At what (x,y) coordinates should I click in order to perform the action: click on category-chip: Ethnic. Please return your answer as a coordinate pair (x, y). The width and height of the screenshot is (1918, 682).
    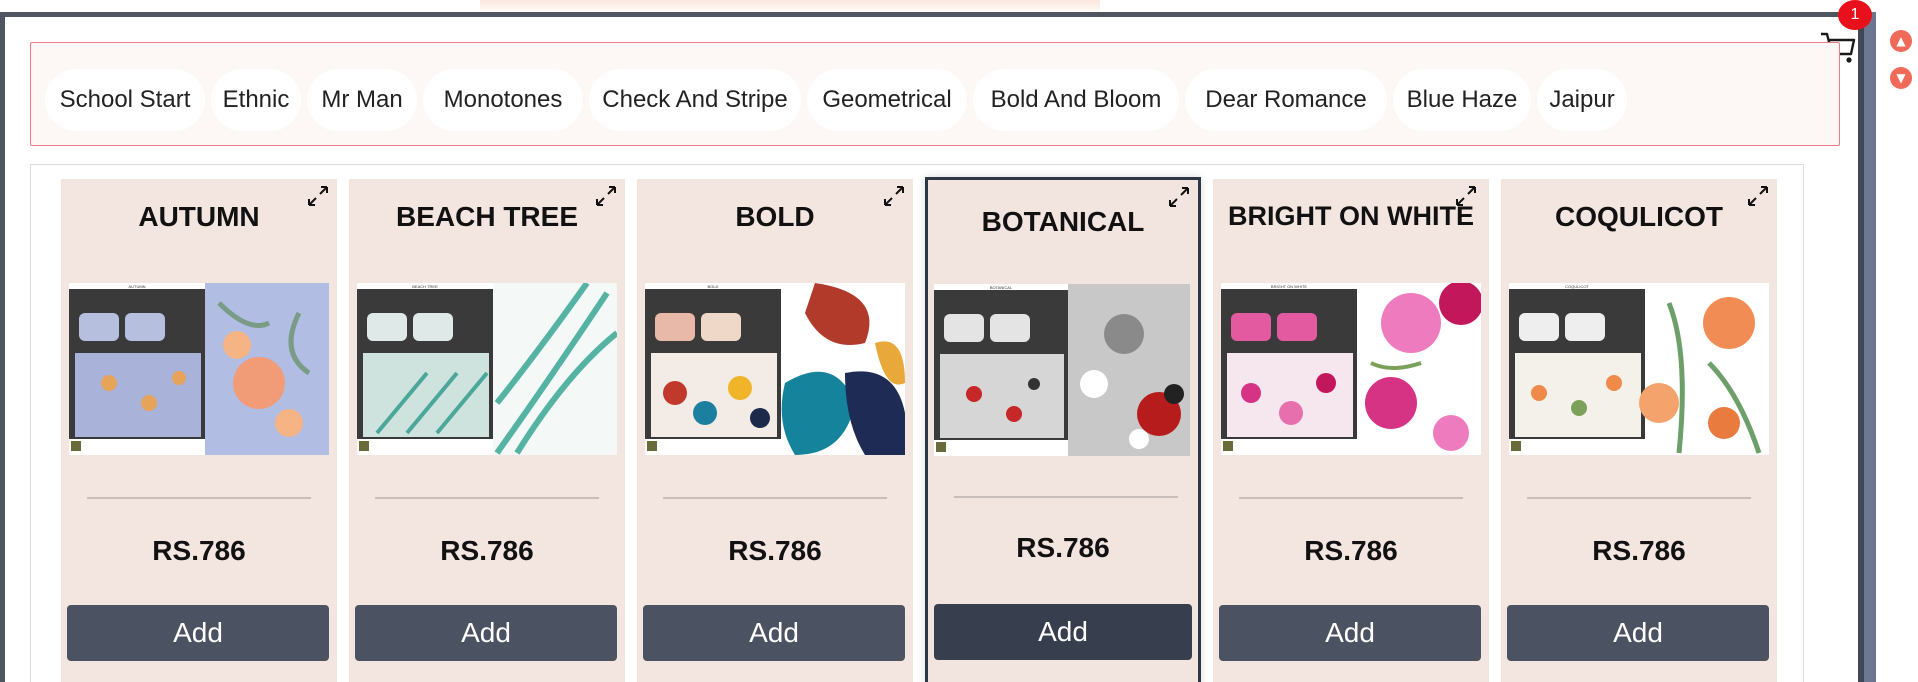
    Looking at the image, I should click on (256, 100).